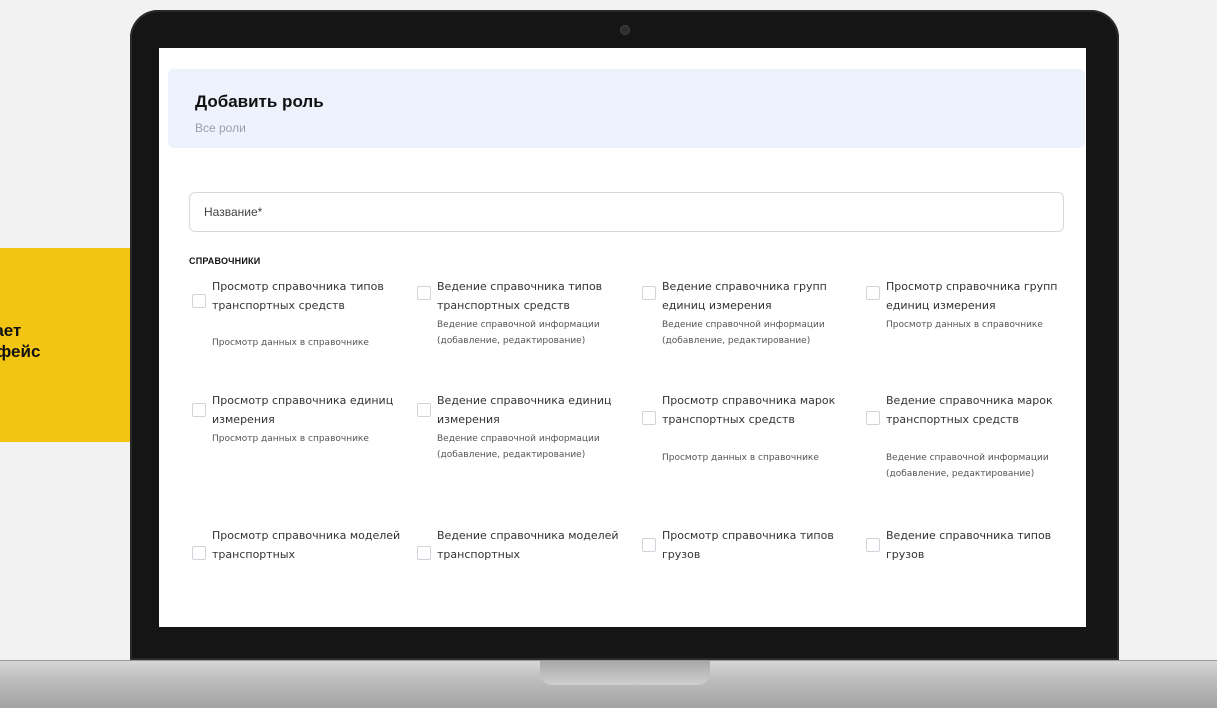  I want to click on page-title: Добавить роль, so click(259, 101).